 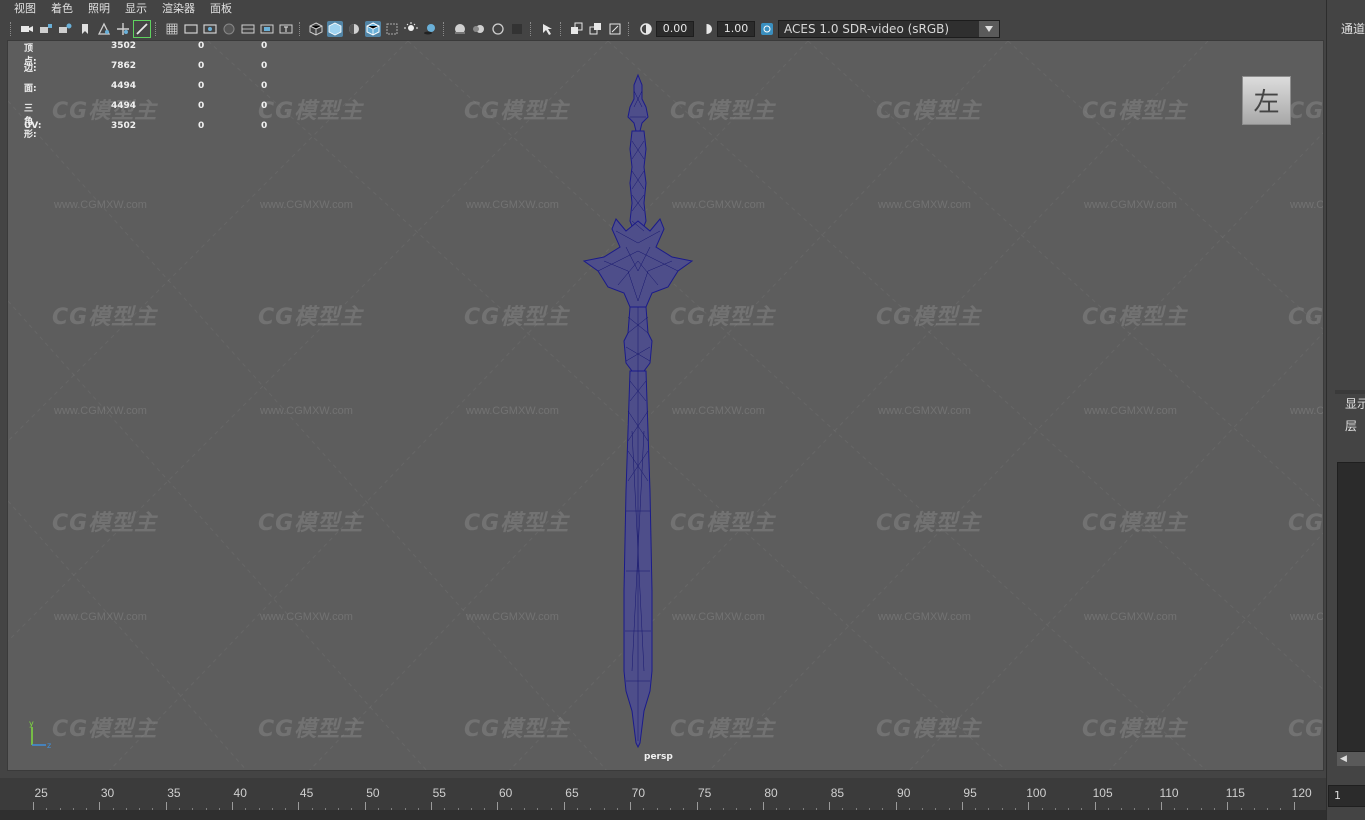 I want to click on 2d-pan-icon, so click(x=123, y=29).